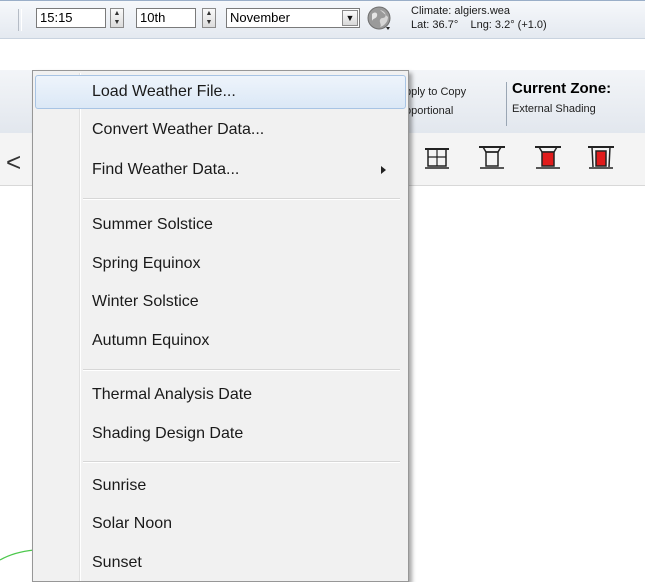  What do you see at coordinates (132, 523) in the screenshot?
I see `menu-item-label: Solar Noon` at bounding box center [132, 523].